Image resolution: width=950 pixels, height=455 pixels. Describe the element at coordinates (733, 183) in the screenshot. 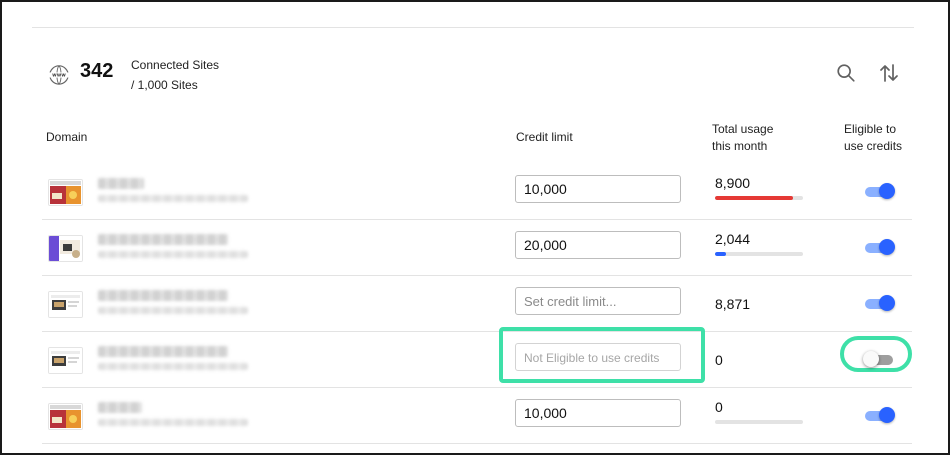

I see `usage-value: 8,900` at that location.